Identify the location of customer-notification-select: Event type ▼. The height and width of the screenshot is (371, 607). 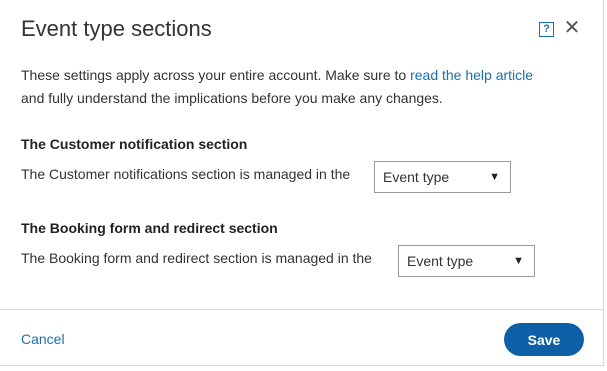
(442, 177).